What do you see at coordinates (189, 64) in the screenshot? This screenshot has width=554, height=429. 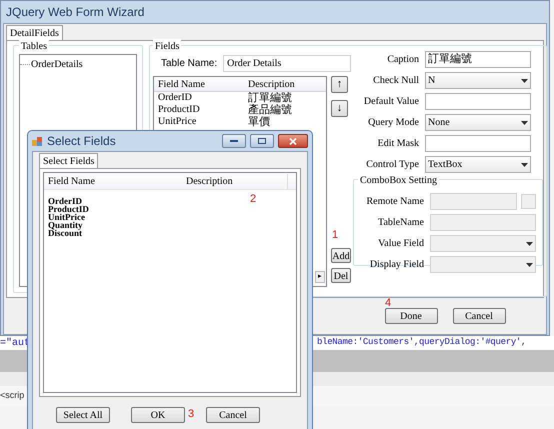 I see `table-name-label: Table Name:` at bounding box center [189, 64].